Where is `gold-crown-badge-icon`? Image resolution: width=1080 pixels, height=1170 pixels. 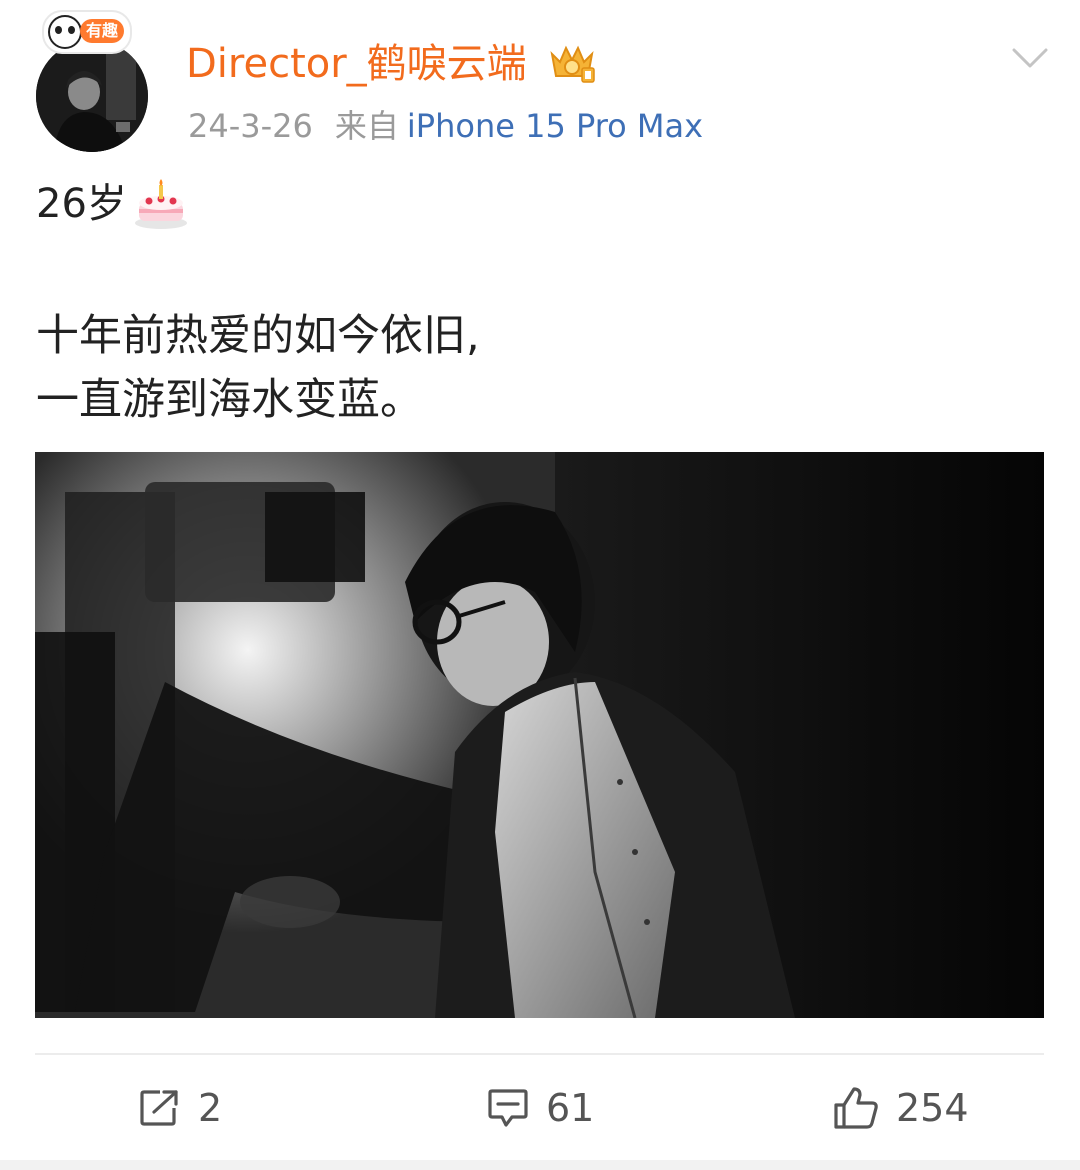 gold-crown-badge-icon is located at coordinates (572, 62).